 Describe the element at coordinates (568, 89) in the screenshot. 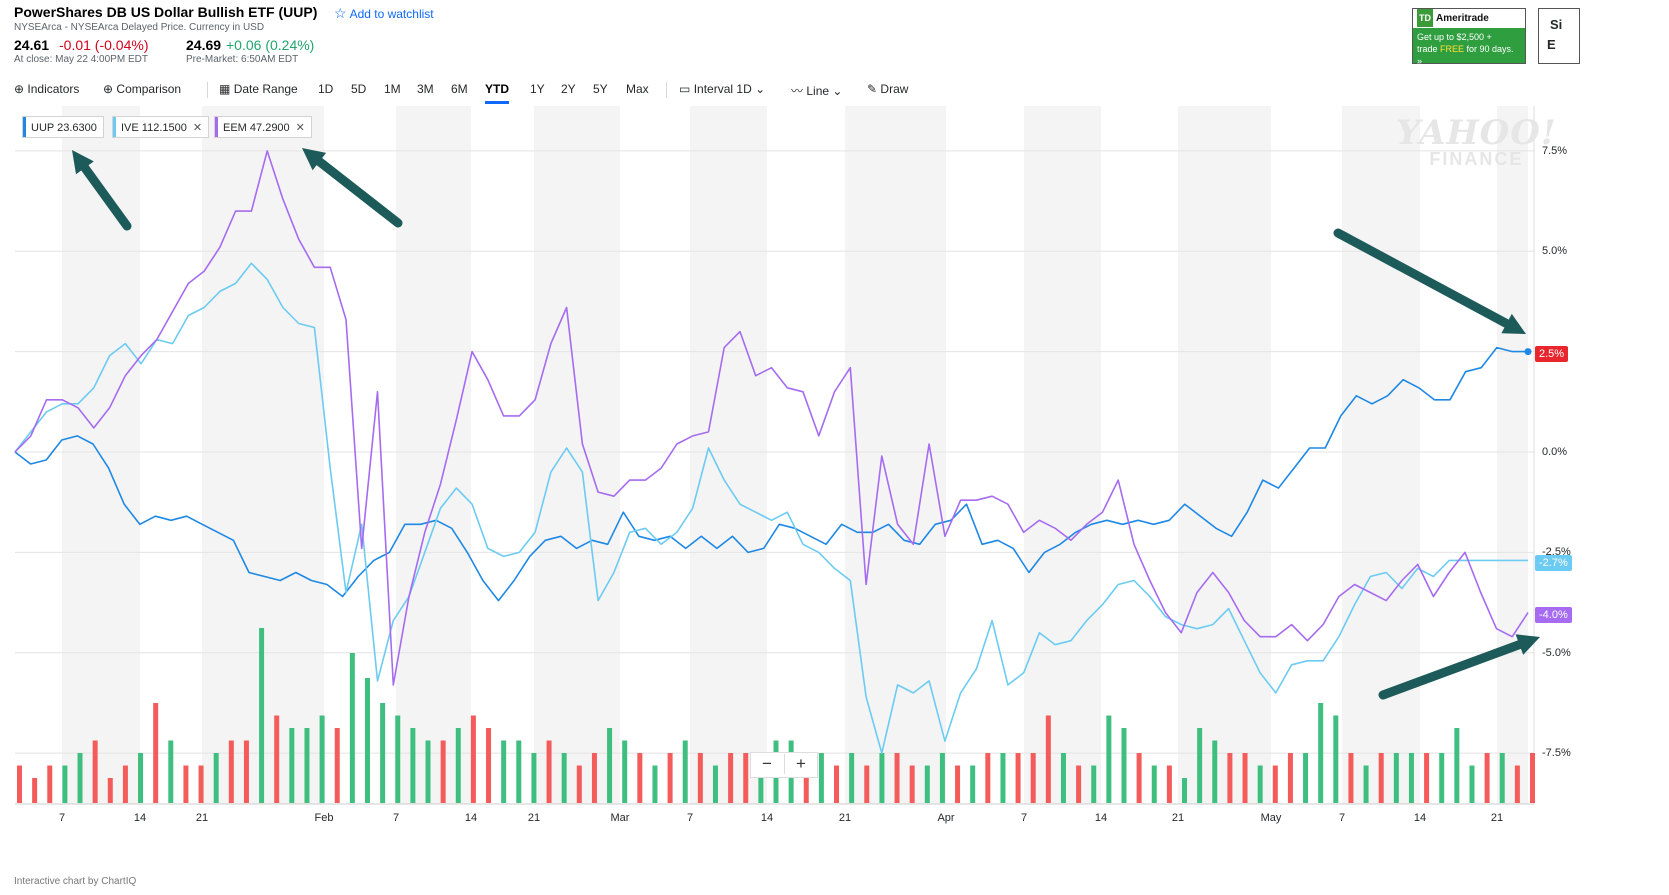

I see `range-2y: 2Y` at that location.